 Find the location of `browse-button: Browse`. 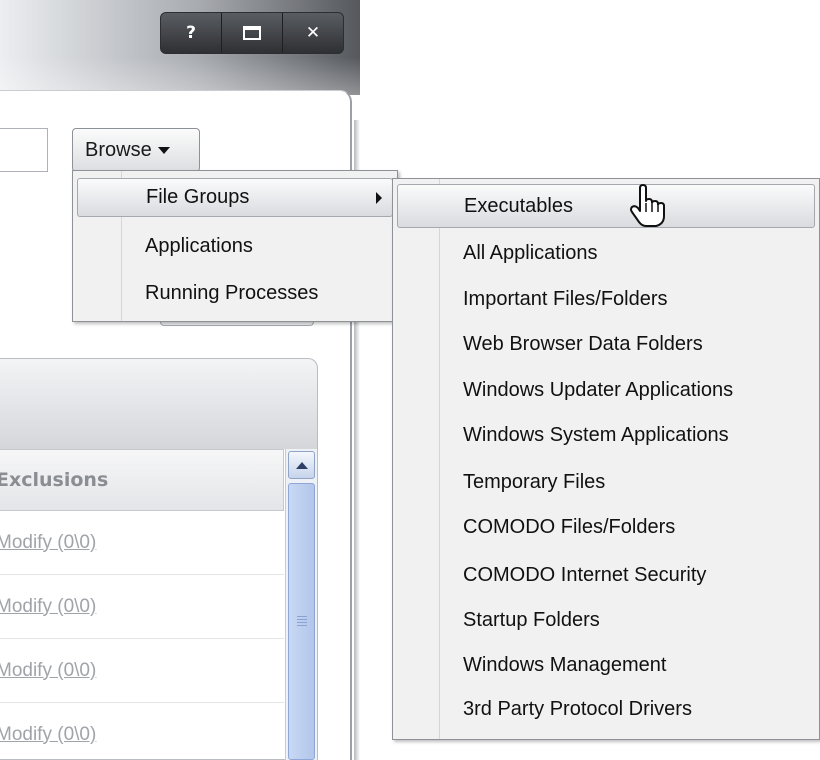

browse-button: Browse is located at coordinates (136, 150).